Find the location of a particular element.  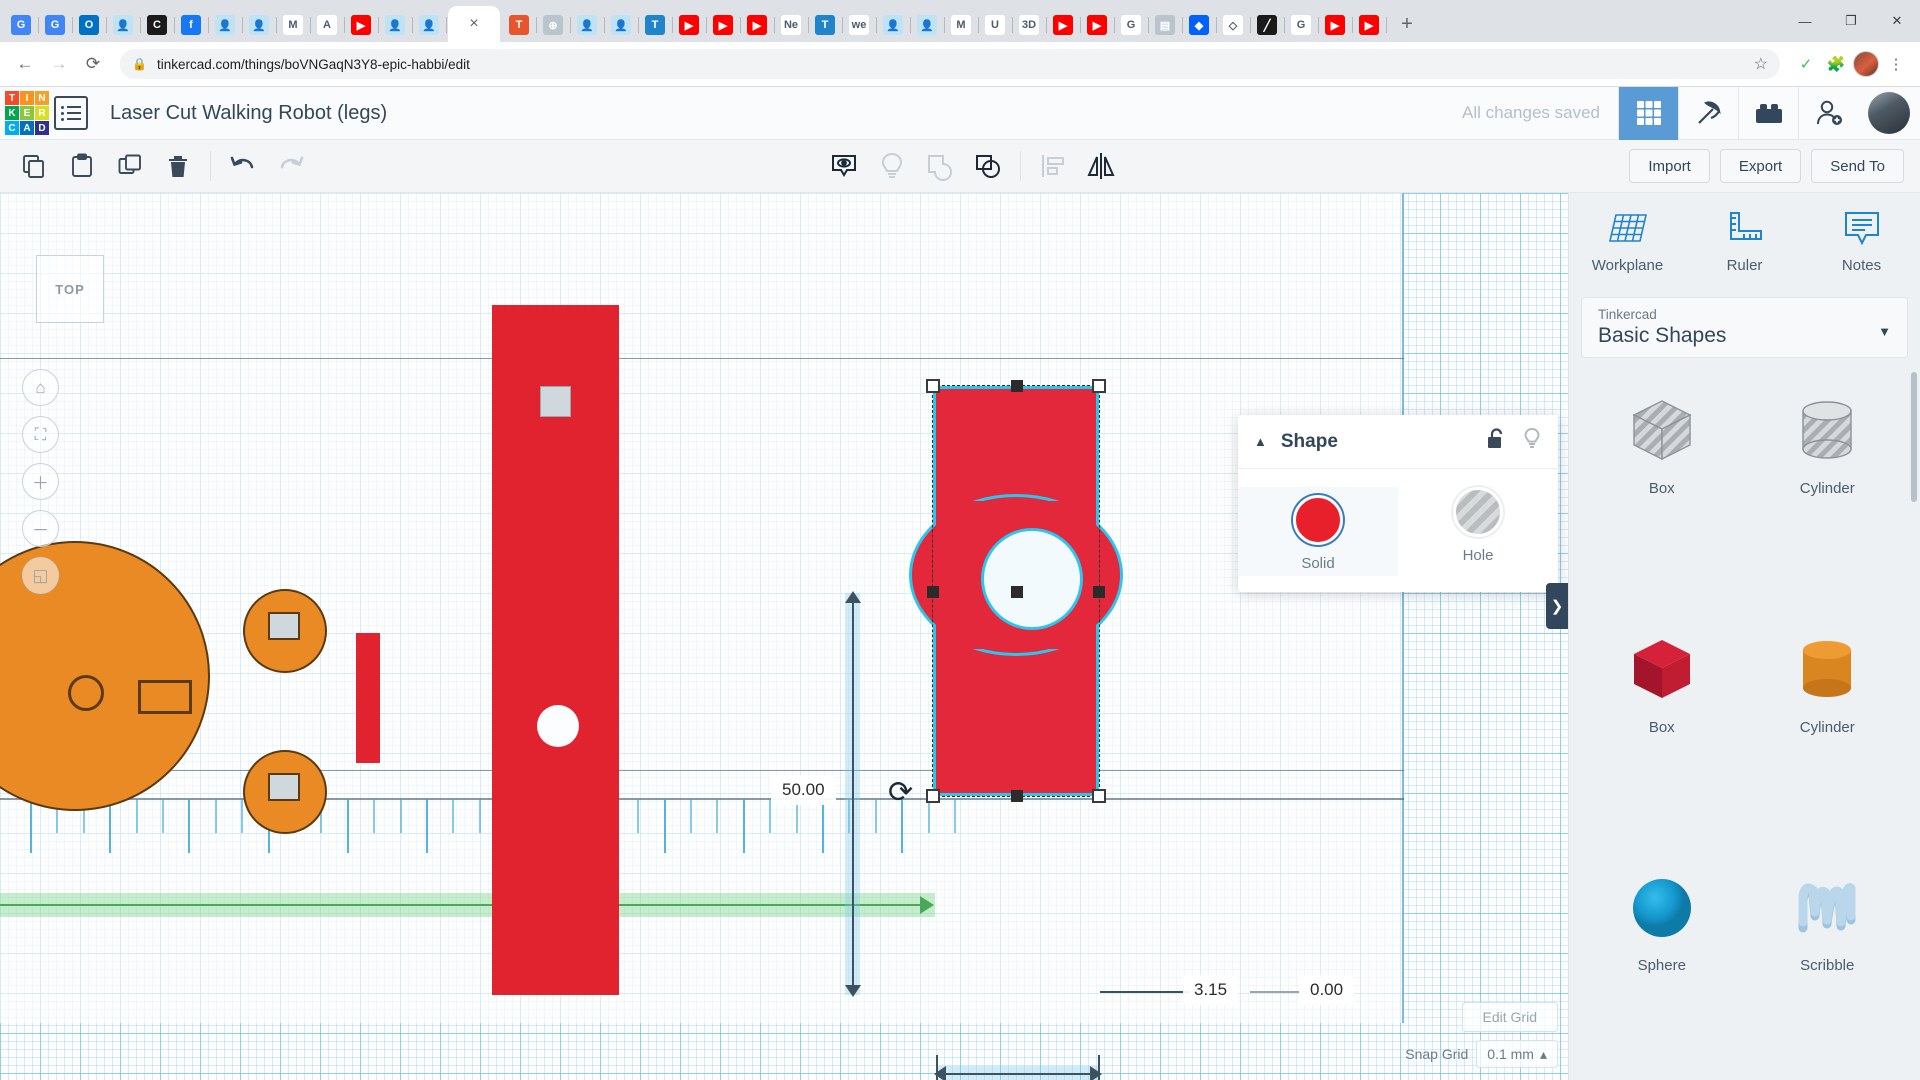

shape-library-dropdown: Tinkercad Basic Shapes ▼ is located at coordinates (1744, 327).